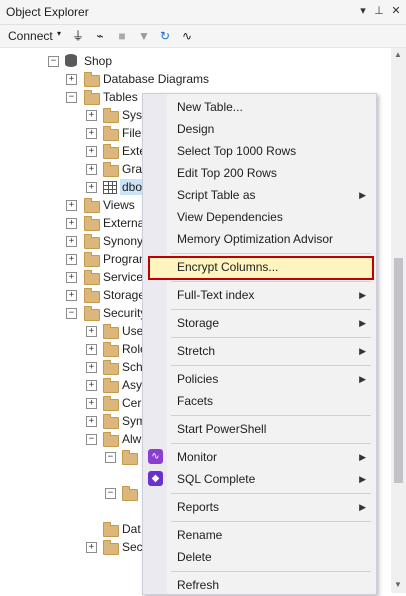  I want to click on scroll-up-icon: ▲, so click(398, 54).